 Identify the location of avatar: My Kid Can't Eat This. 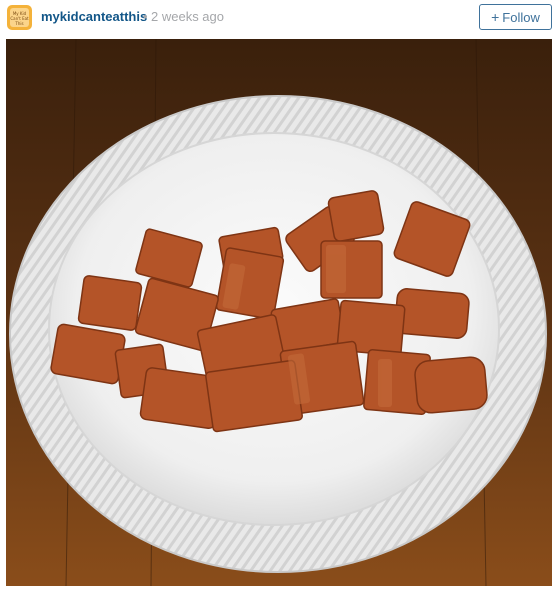
(19, 17).